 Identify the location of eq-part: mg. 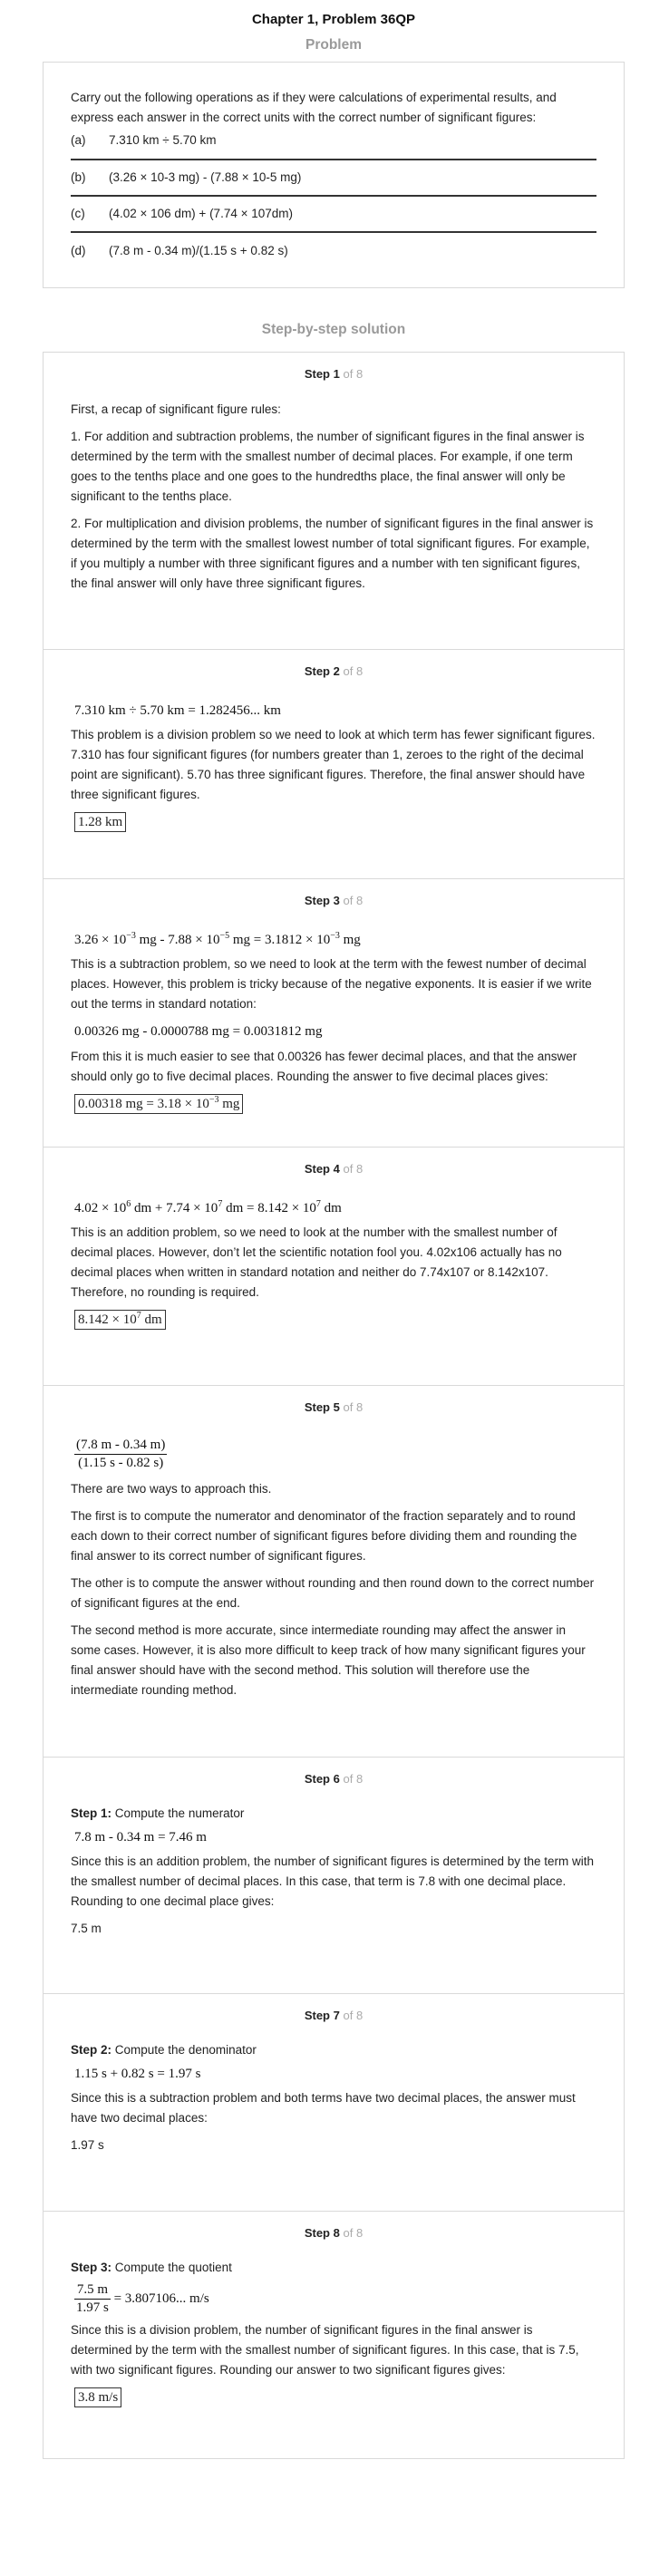
(350, 940).